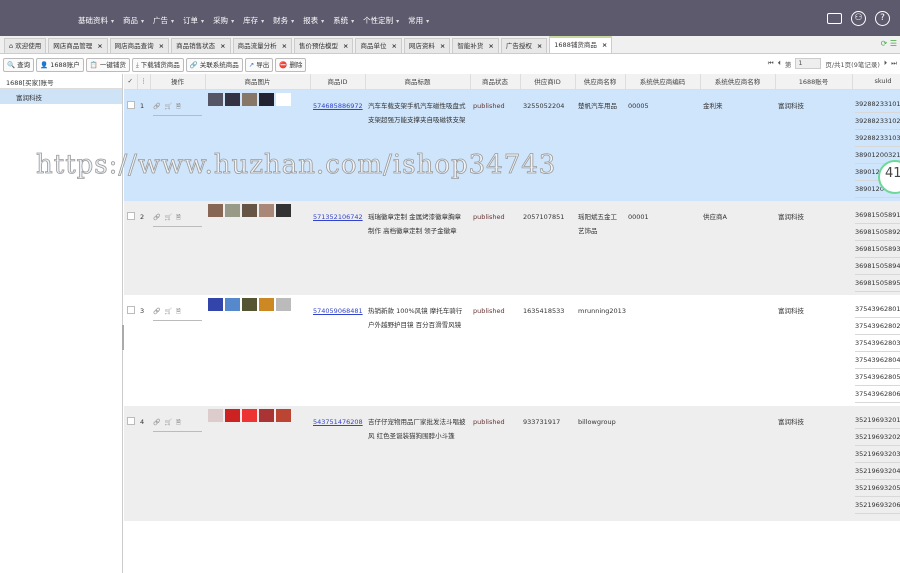 This screenshot has height=573, width=900. I want to click on monitor-icon, so click(834, 18).